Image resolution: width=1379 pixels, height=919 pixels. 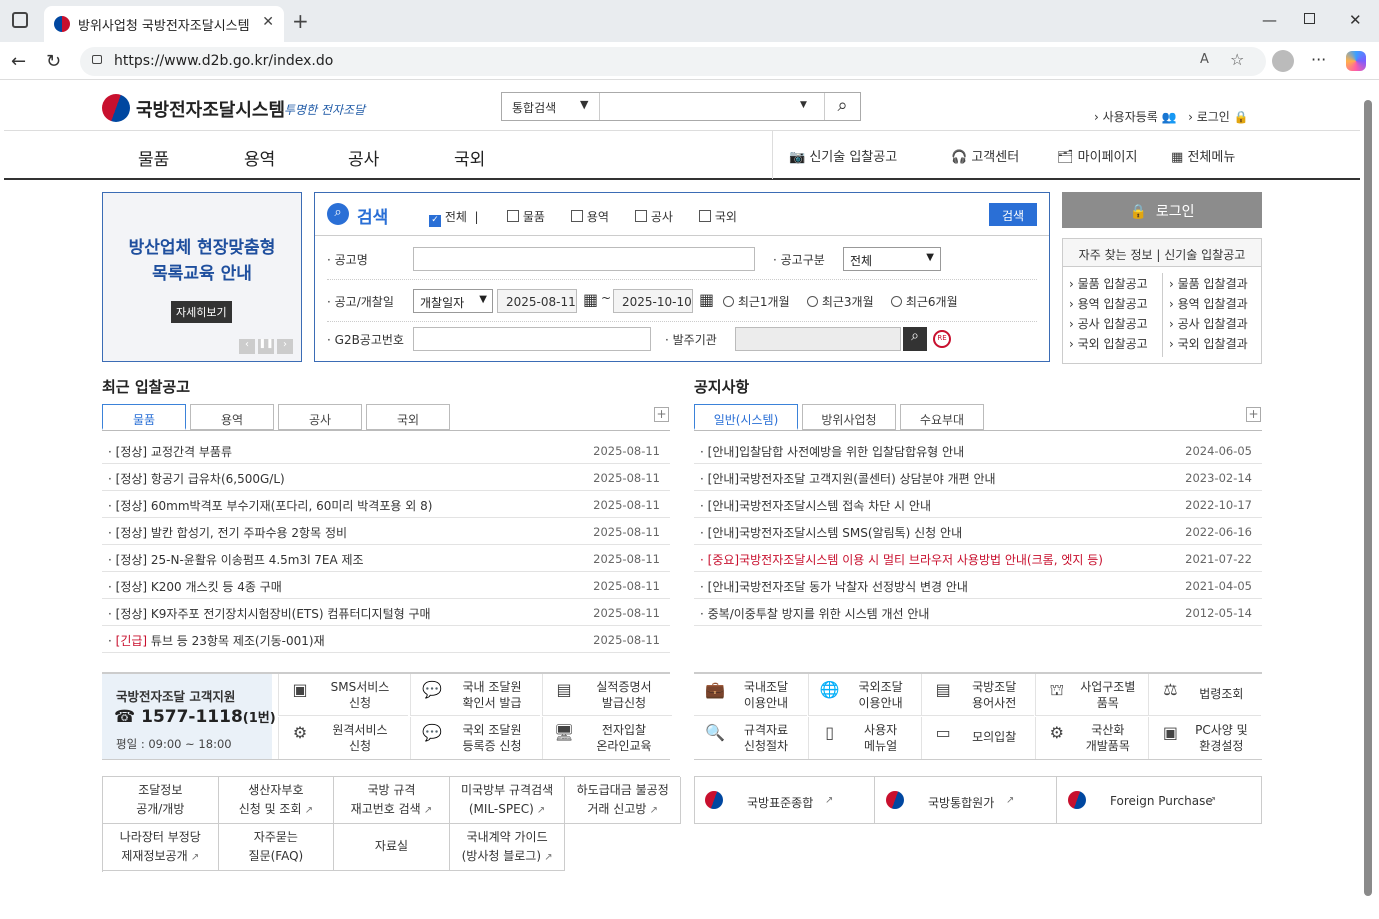 I want to click on banner-prev-icon: ‹, so click(x=247, y=346).